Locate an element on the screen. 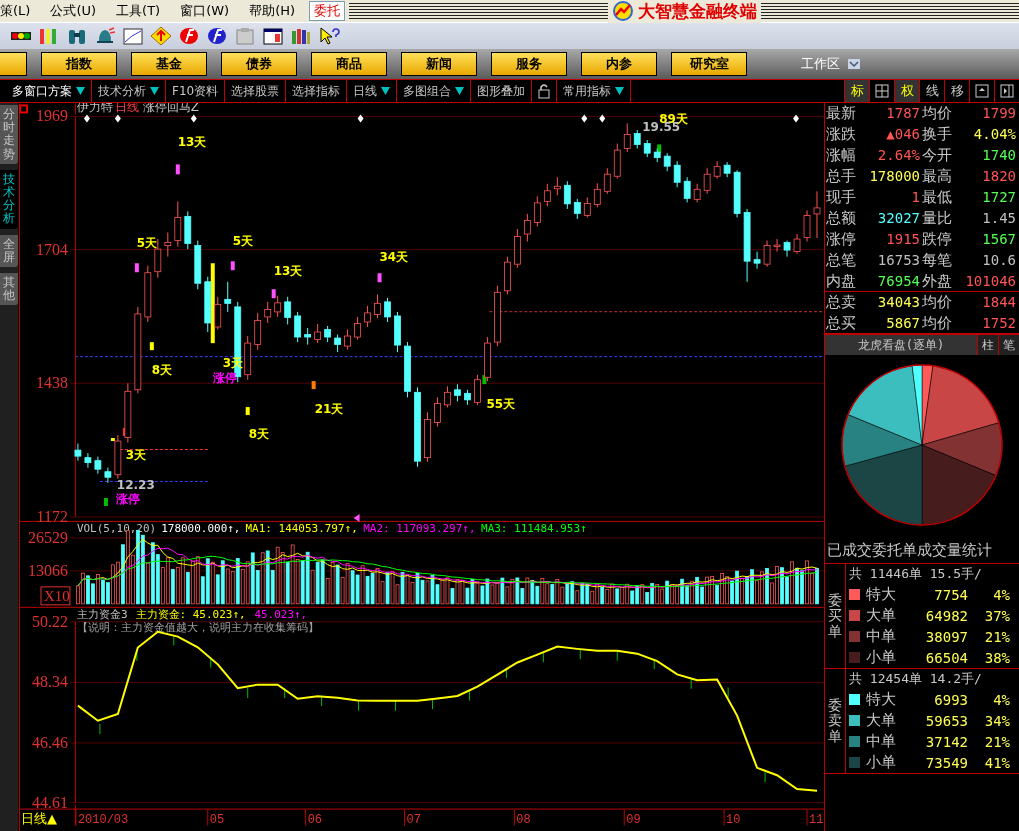 This screenshot has width=1019, height=831. side-tab: 全屏 is located at coordinates (9, 250).